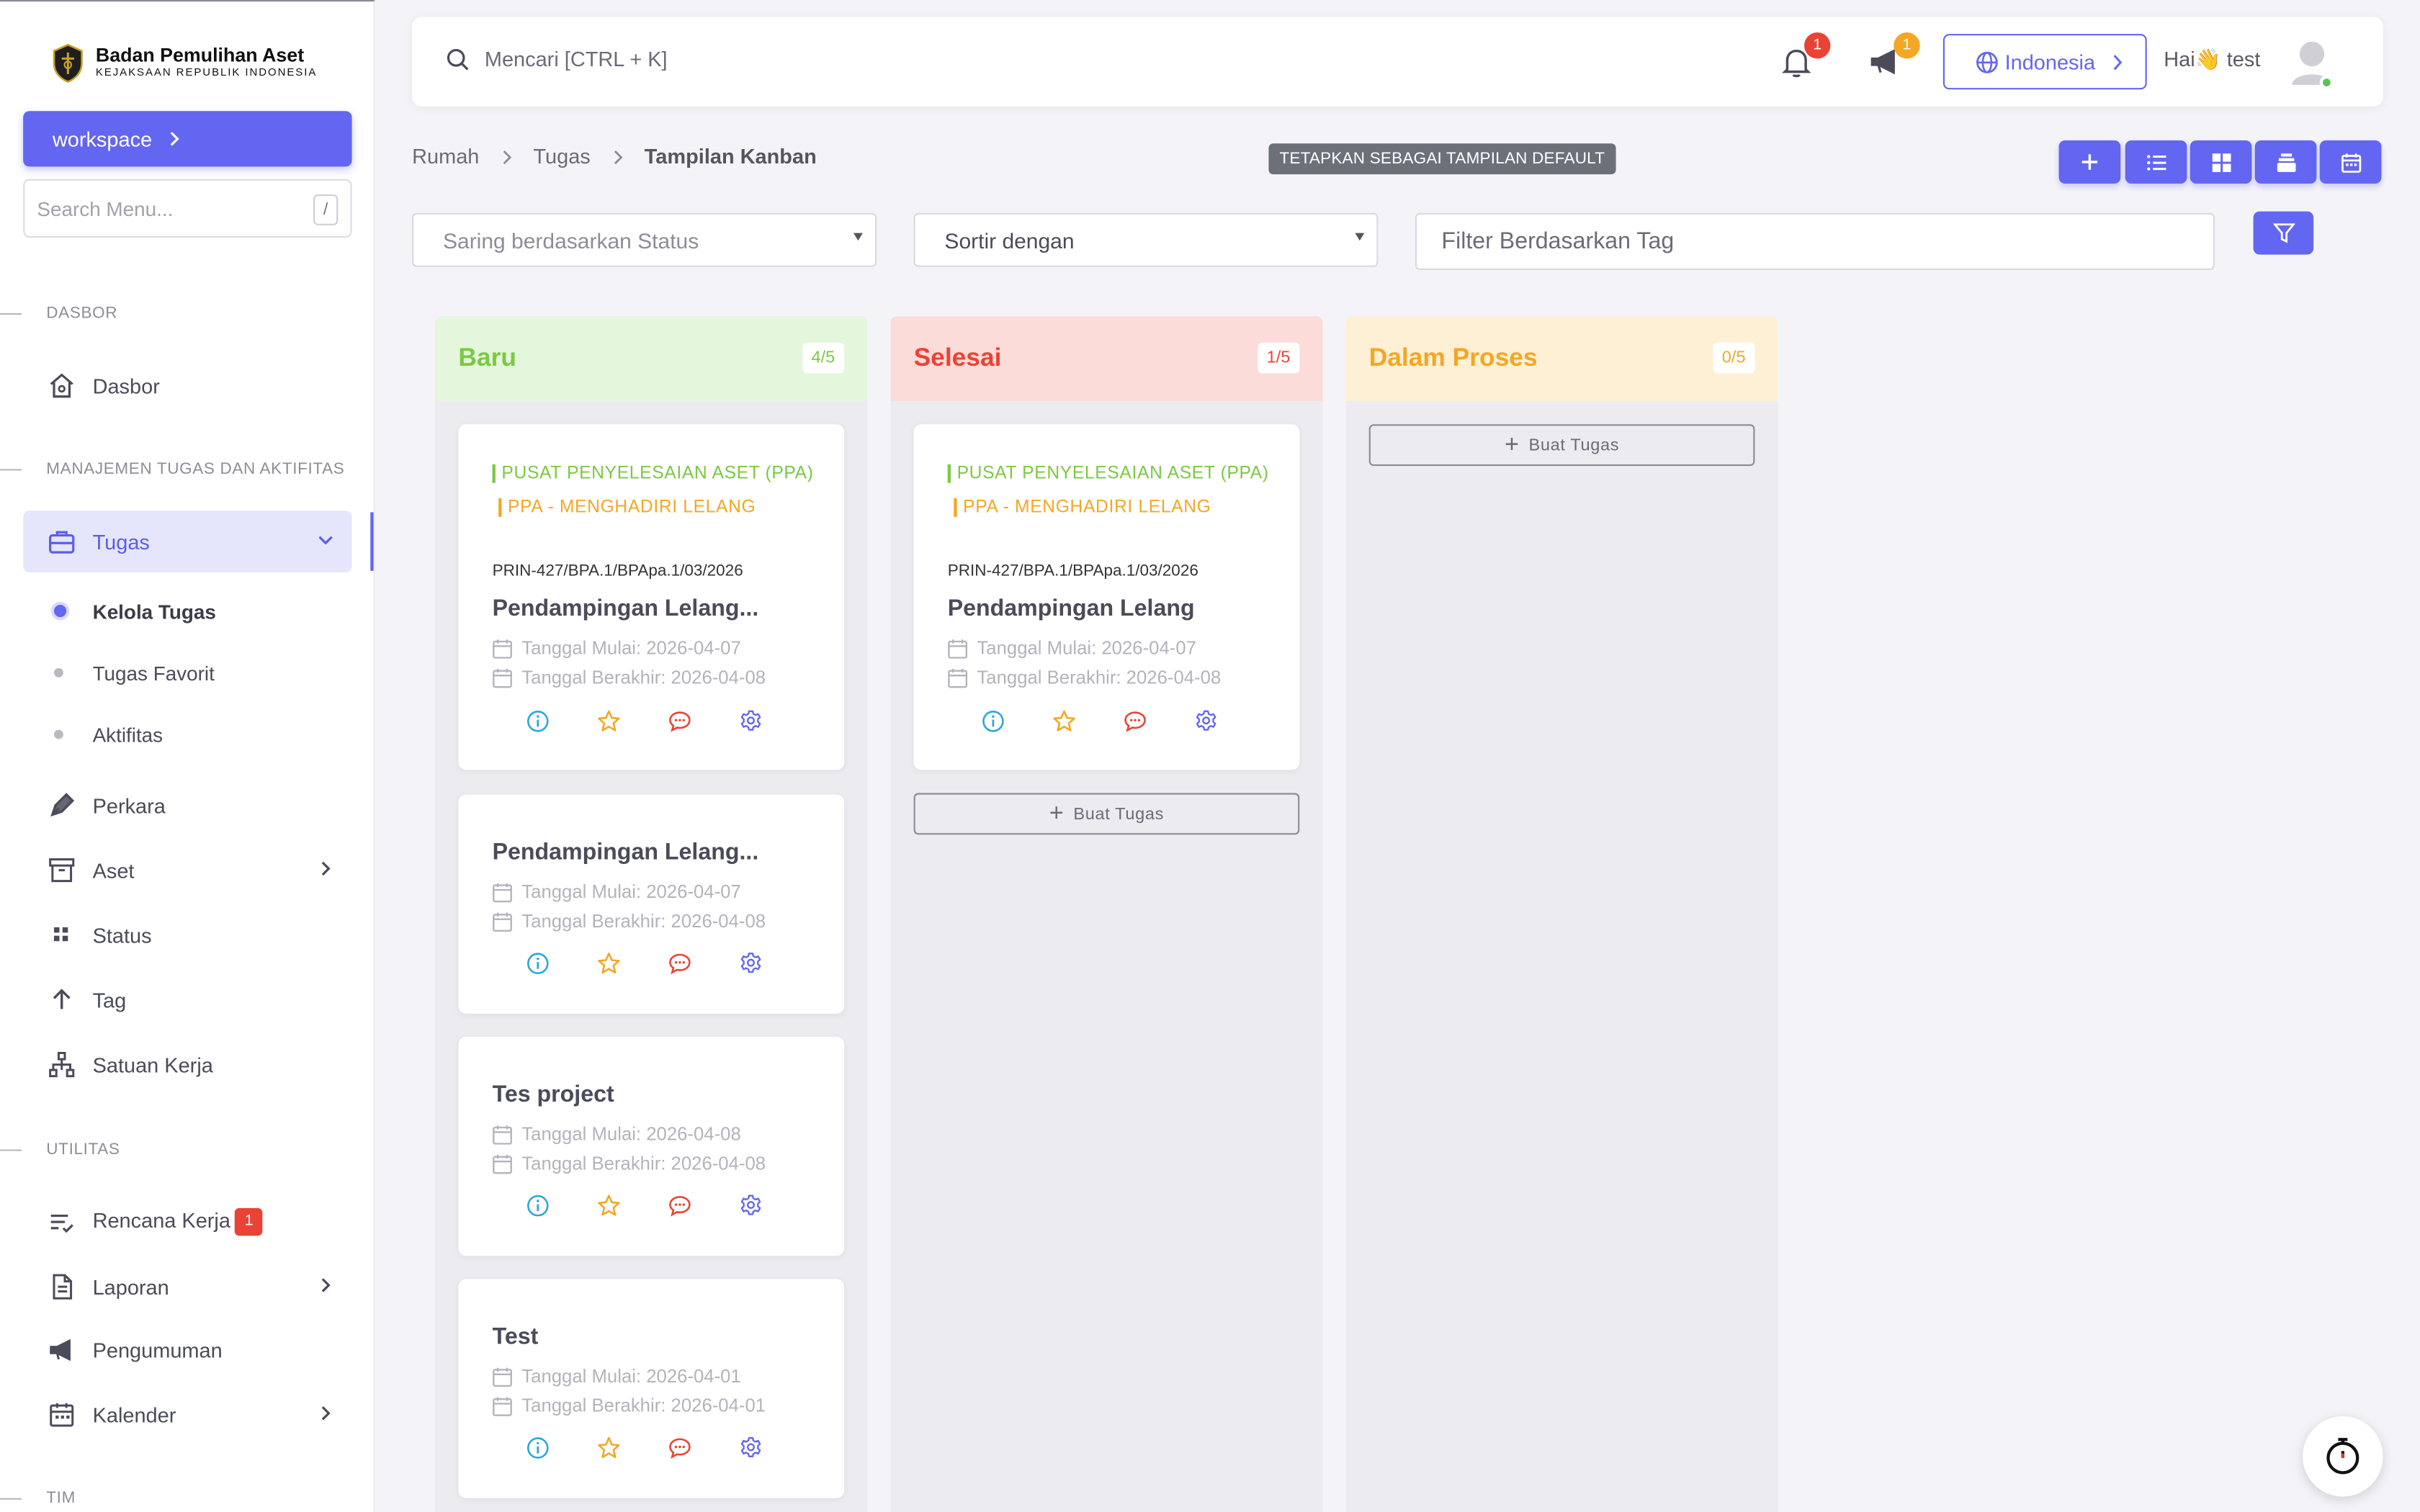 This screenshot has height=1512, width=2420. What do you see at coordinates (2285, 162) in the screenshot?
I see `stacked-view-button` at bounding box center [2285, 162].